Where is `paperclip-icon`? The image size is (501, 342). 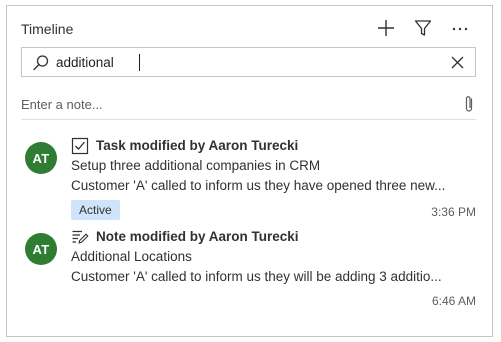 paperclip-icon is located at coordinates (469, 104).